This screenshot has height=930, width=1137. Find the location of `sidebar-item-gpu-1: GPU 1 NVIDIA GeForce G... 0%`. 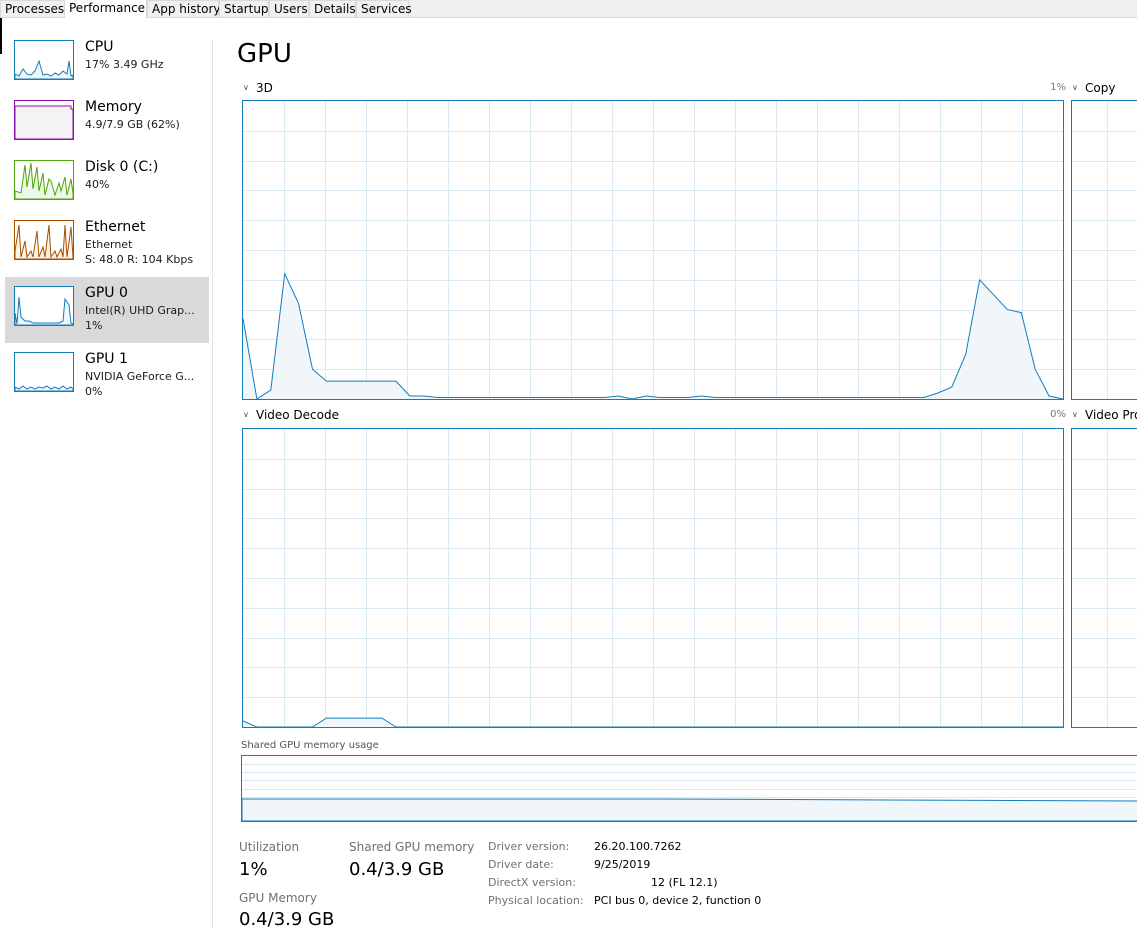

sidebar-item-gpu-1: GPU 1 NVIDIA GeForce G... 0% is located at coordinates (107, 376).